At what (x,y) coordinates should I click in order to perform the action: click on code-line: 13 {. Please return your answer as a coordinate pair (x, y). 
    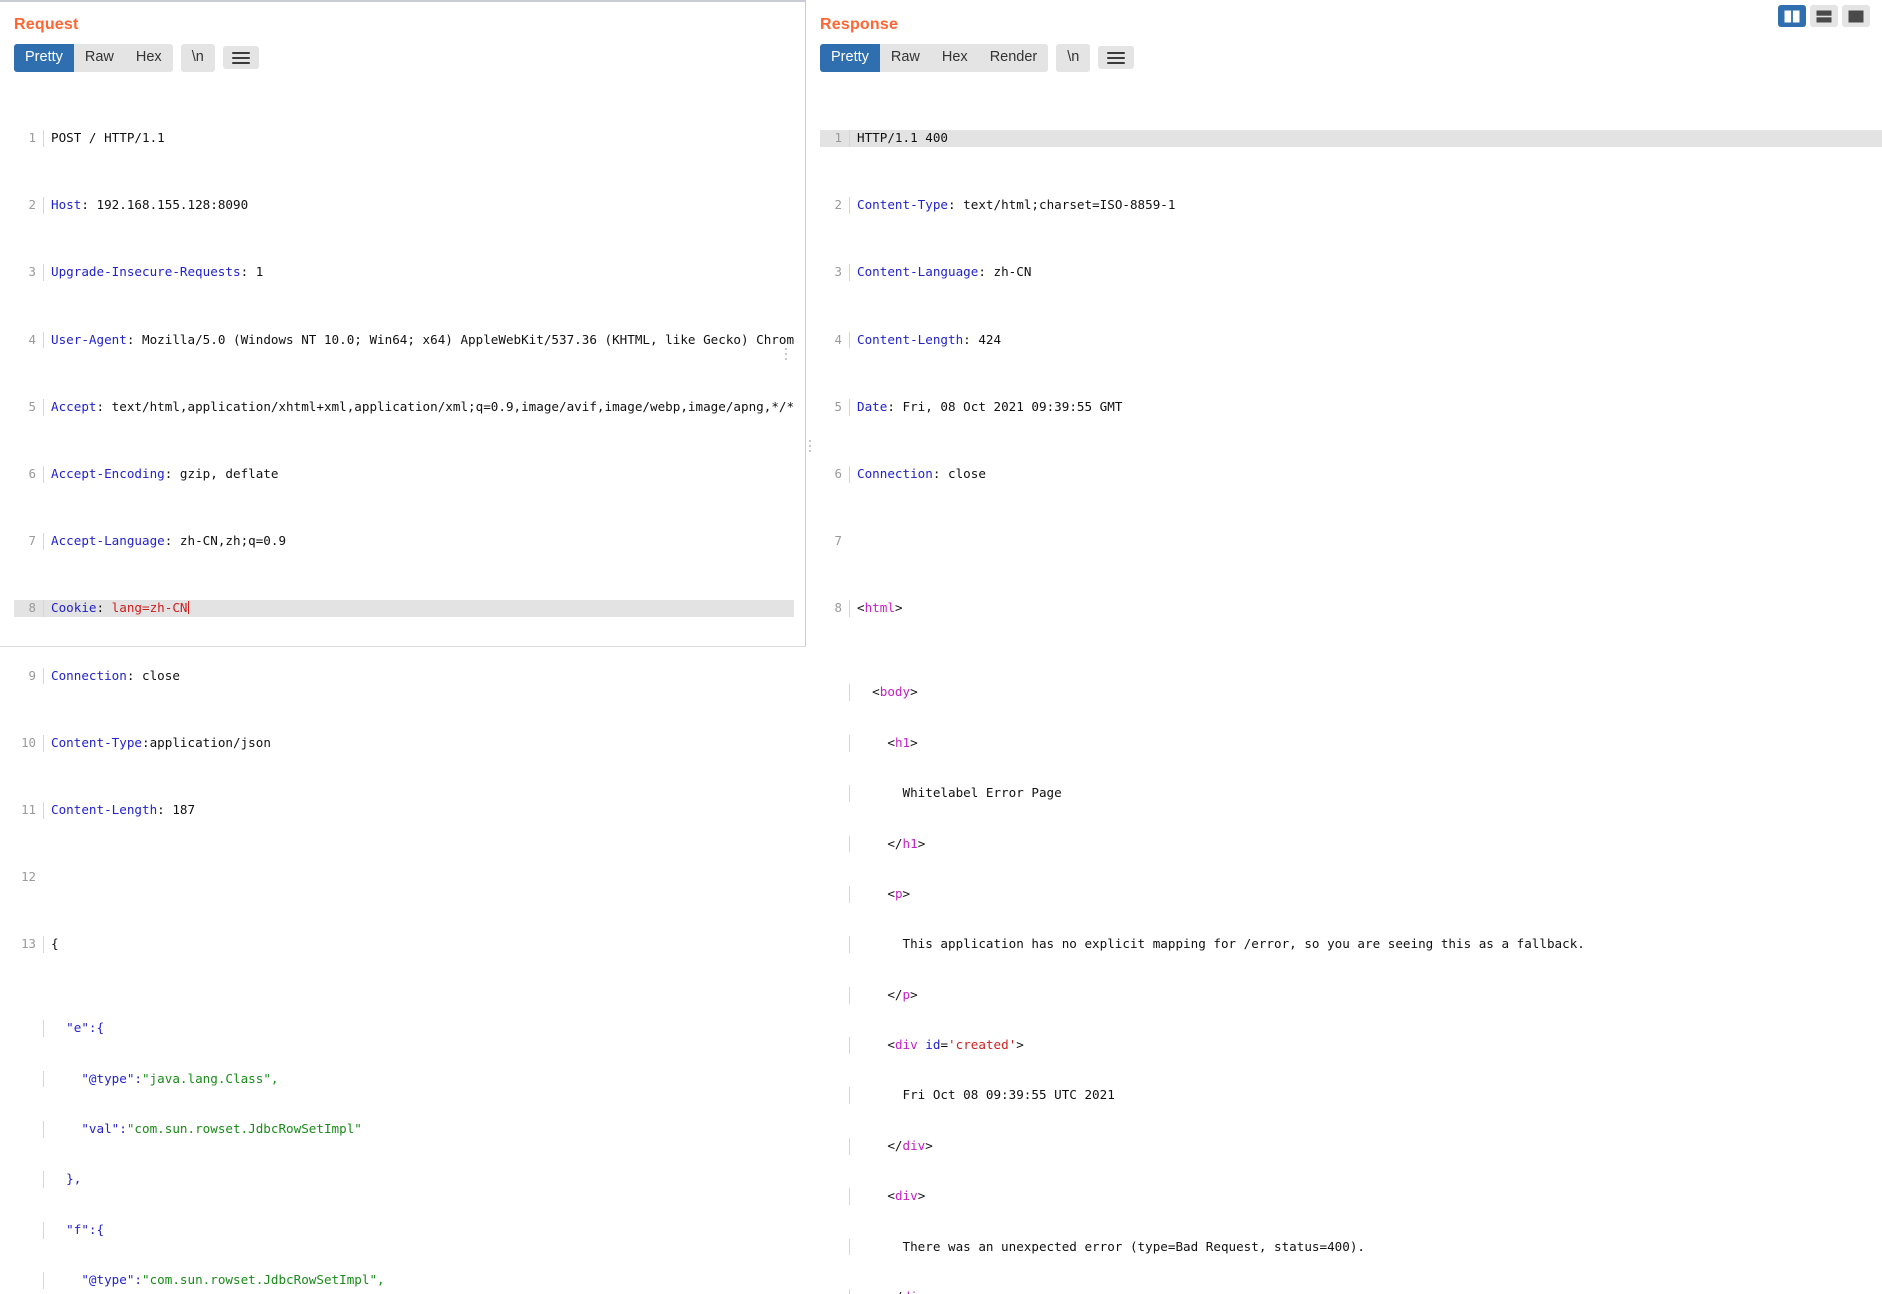
    Looking at the image, I should click on (404, 945).